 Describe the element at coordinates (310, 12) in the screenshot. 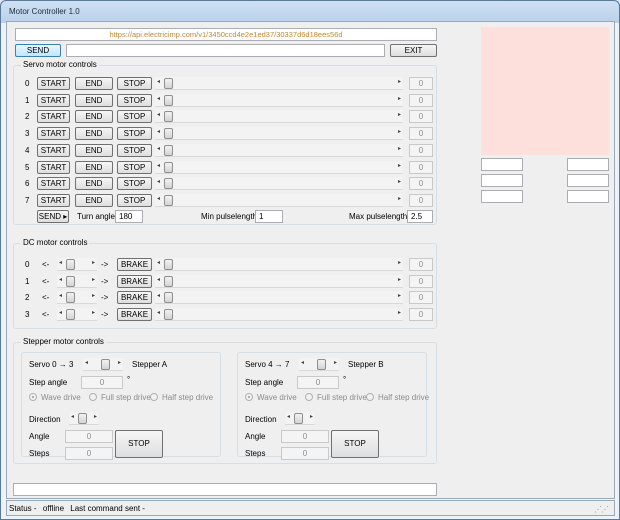

I see `title-bar: Motor Controller 1.0` at that location.